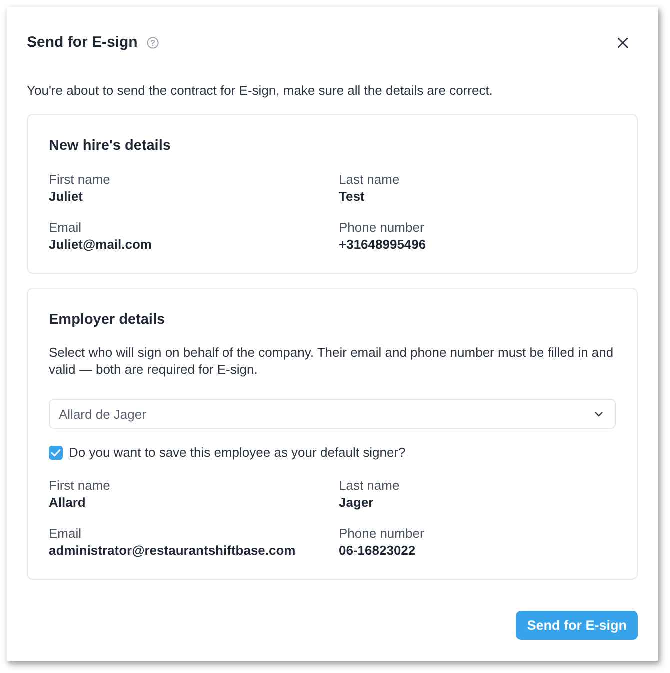  What do you see at coordinates (382, 244) in the screenshot?
I see `field-value: +31648995496` at bounding box center [382, 244].